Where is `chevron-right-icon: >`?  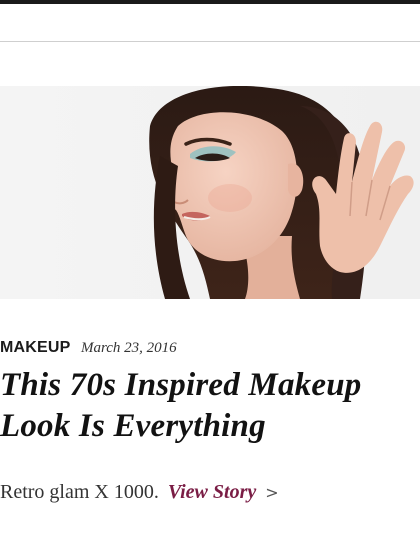 chevron-right-icon: > is located at coordinates (271, 492).